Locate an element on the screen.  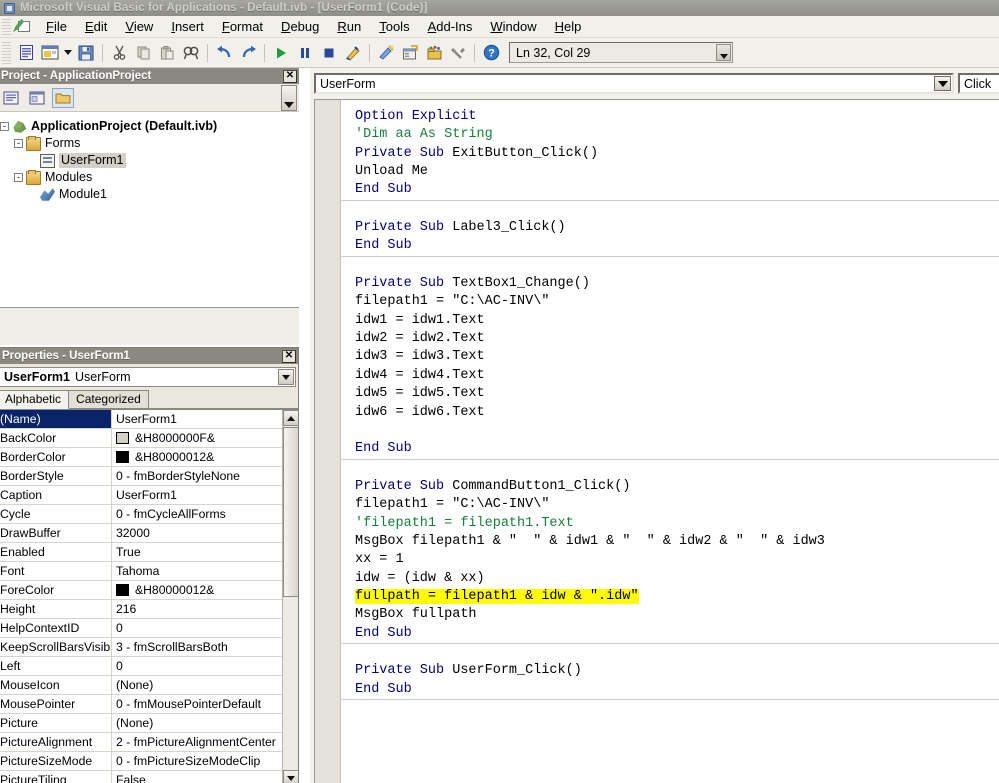
scrollbar-thumb is located at coordinates (290, 512).